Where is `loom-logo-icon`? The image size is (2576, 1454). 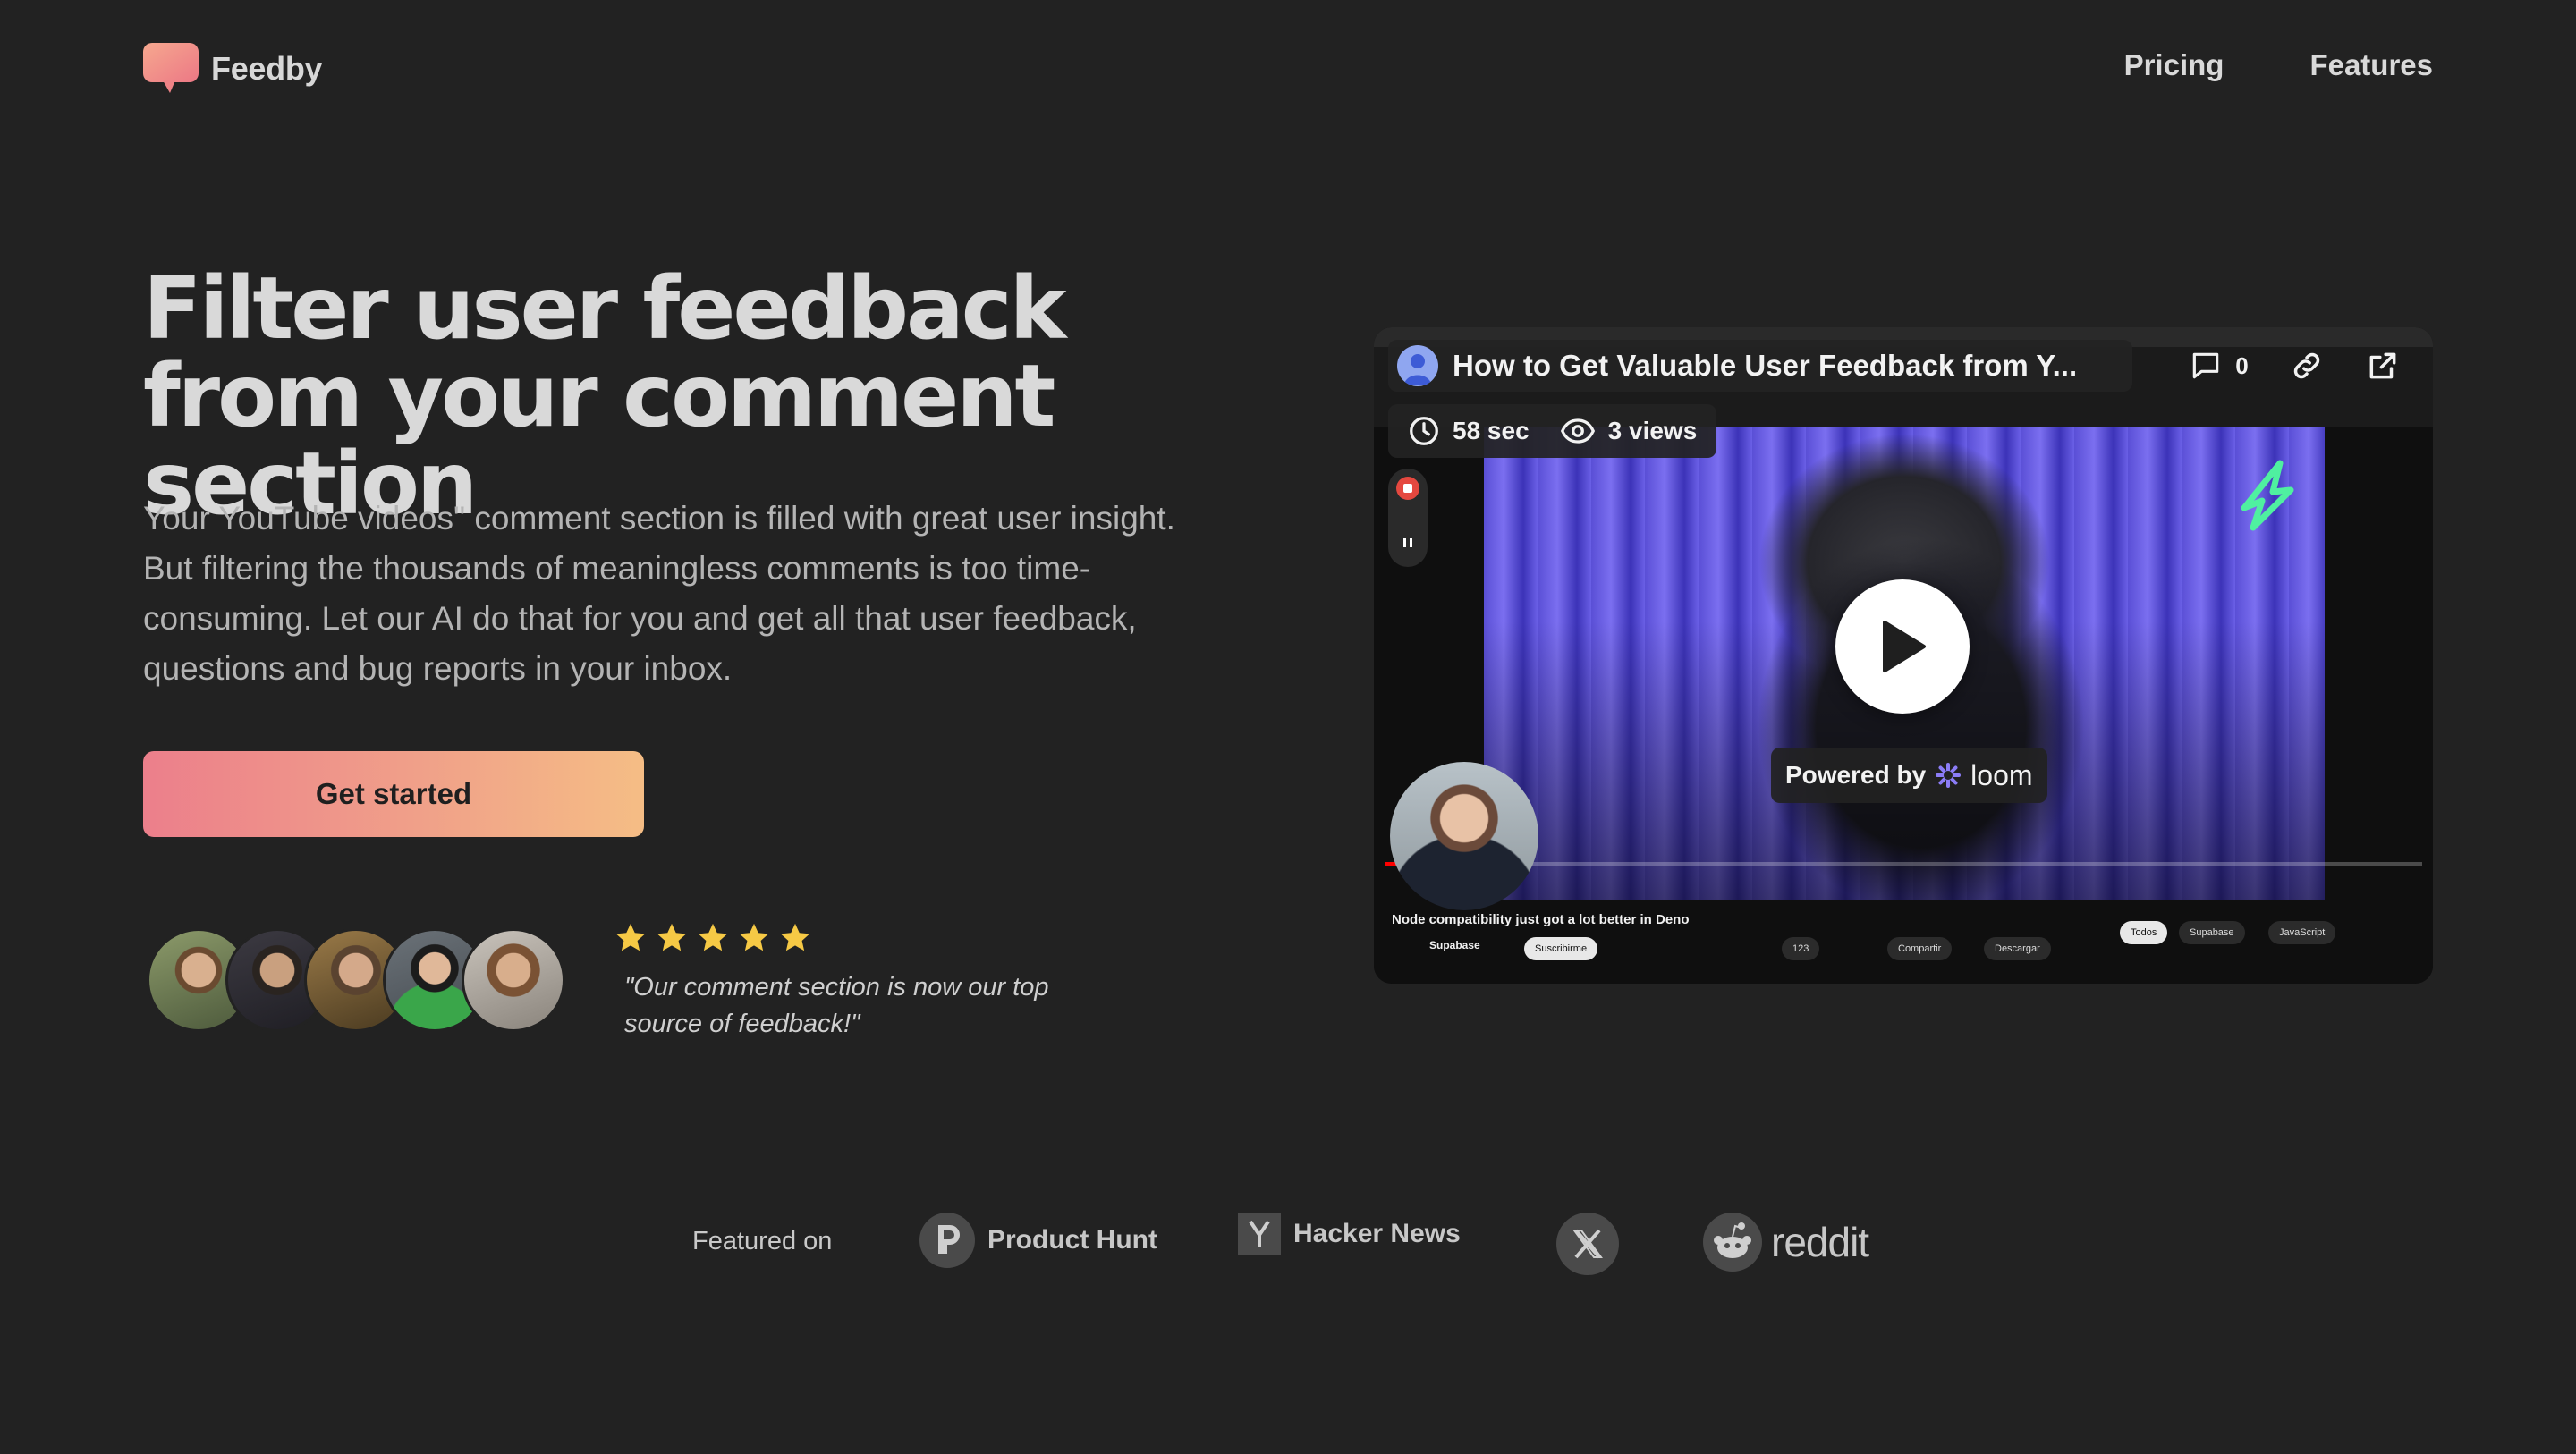
loom-logo-icon is located at coordinates (1949, 775).